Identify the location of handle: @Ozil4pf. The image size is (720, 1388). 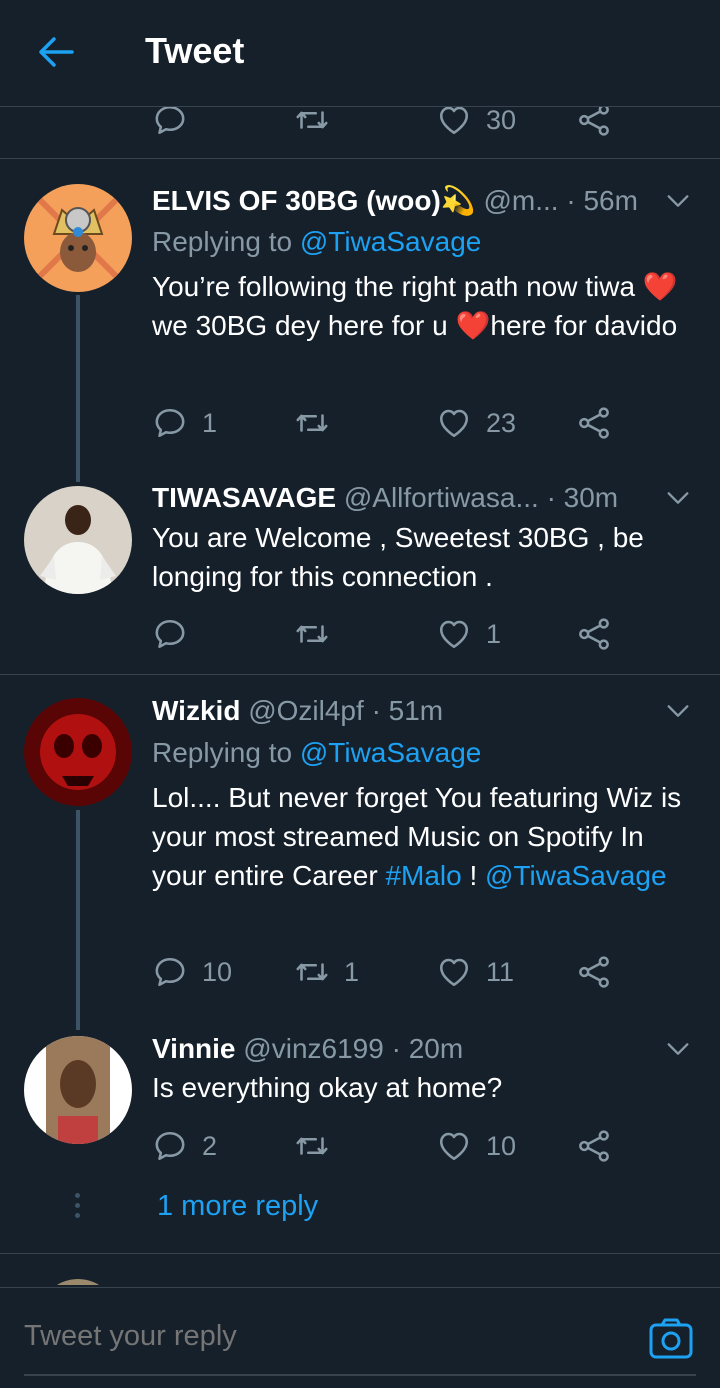
(306, 710).